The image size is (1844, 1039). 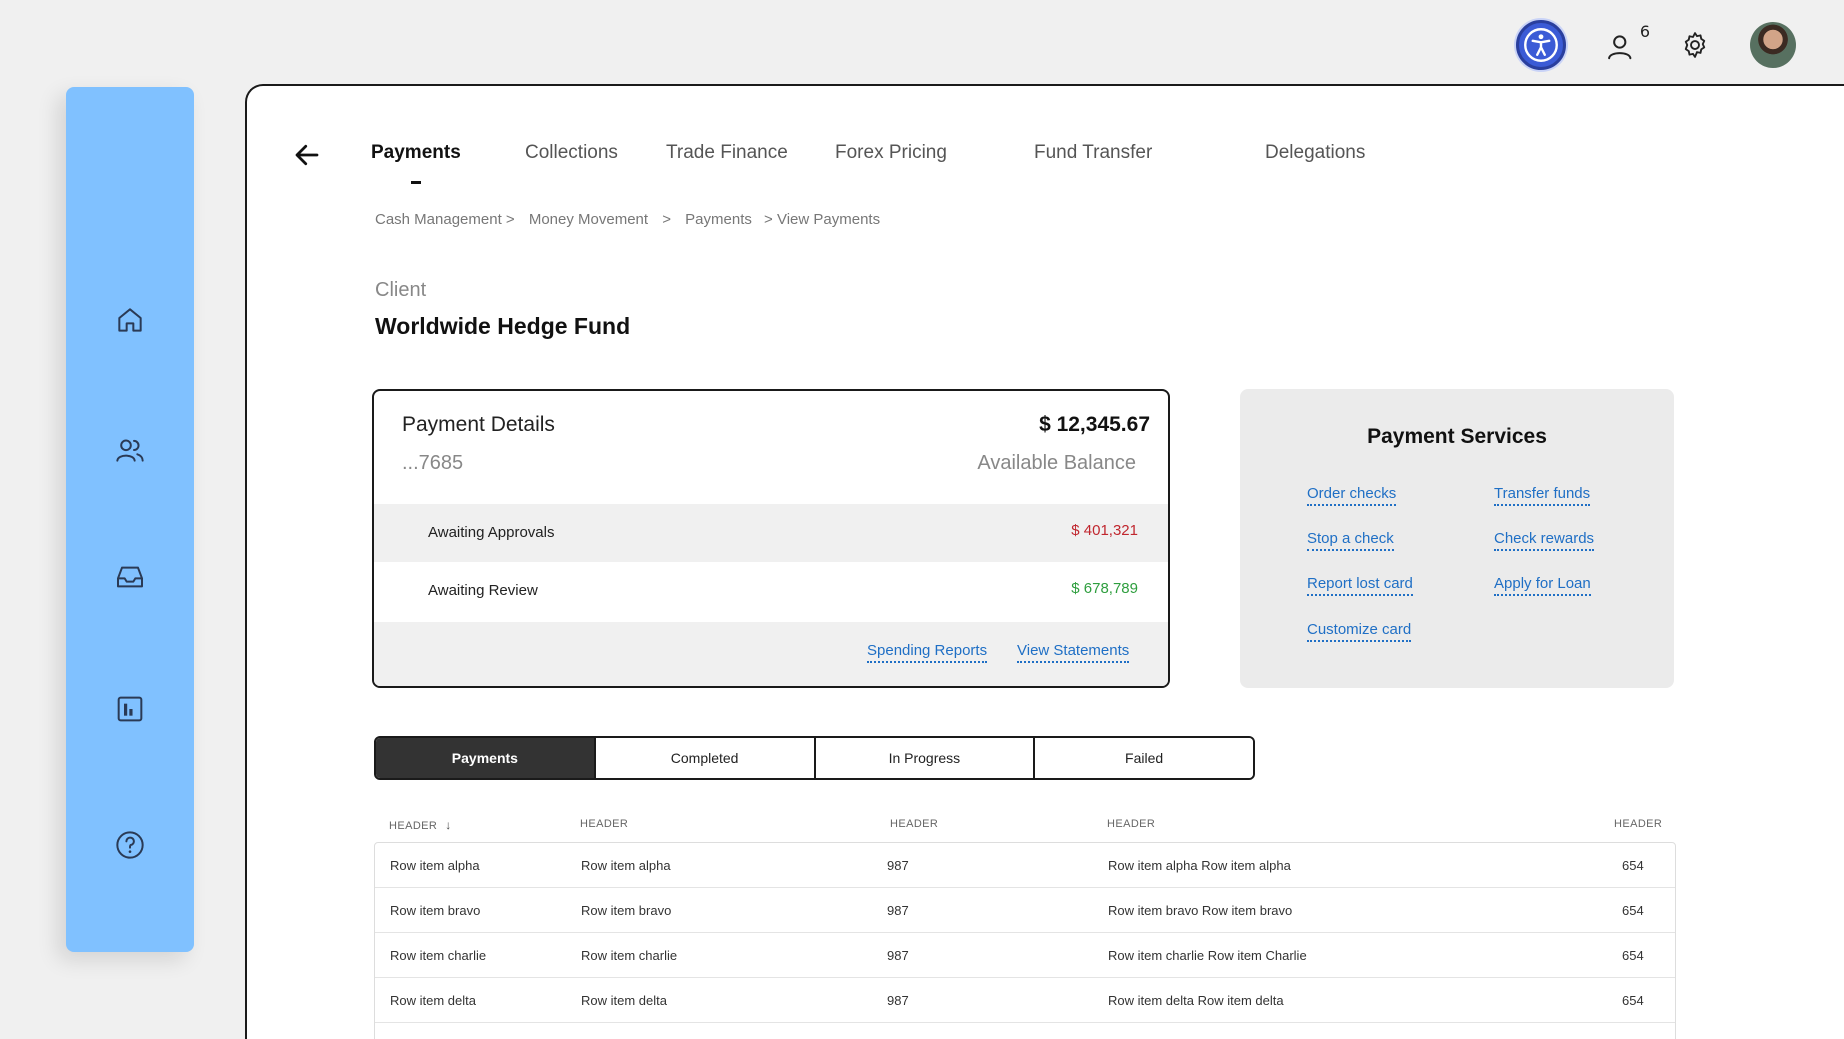 What do you see at coordinates (1457, 436) in the screenshot?
I see `payment-services-title: Payment Services` at bounding box center [1457, 436].